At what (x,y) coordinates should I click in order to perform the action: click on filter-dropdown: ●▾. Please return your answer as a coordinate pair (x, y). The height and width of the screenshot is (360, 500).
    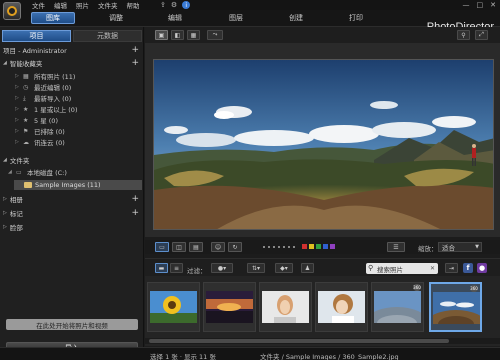
    Looking at the image, I should click on (222, 268).